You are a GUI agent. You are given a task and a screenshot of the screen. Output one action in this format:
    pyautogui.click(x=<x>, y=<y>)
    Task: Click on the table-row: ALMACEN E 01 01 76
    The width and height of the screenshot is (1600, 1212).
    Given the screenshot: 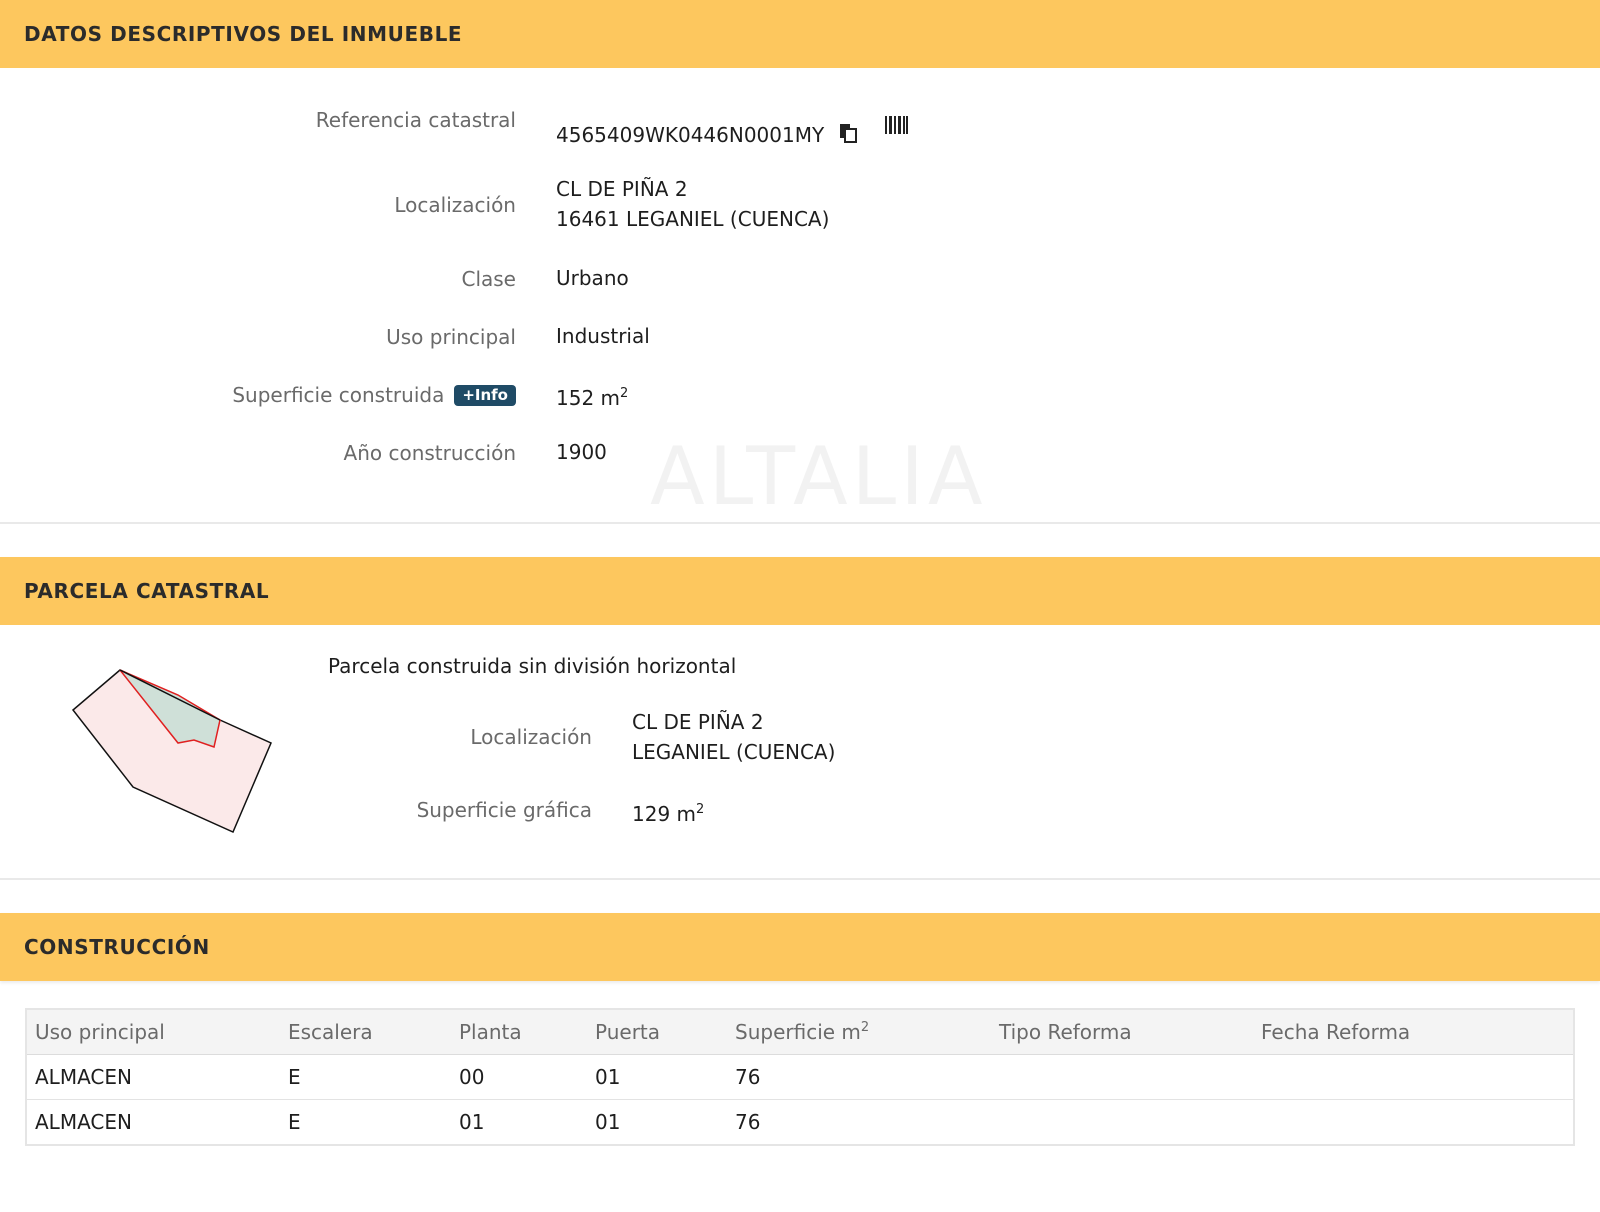 What is the action you would take?
    pyautogui.click(x=800, y=1122)
    